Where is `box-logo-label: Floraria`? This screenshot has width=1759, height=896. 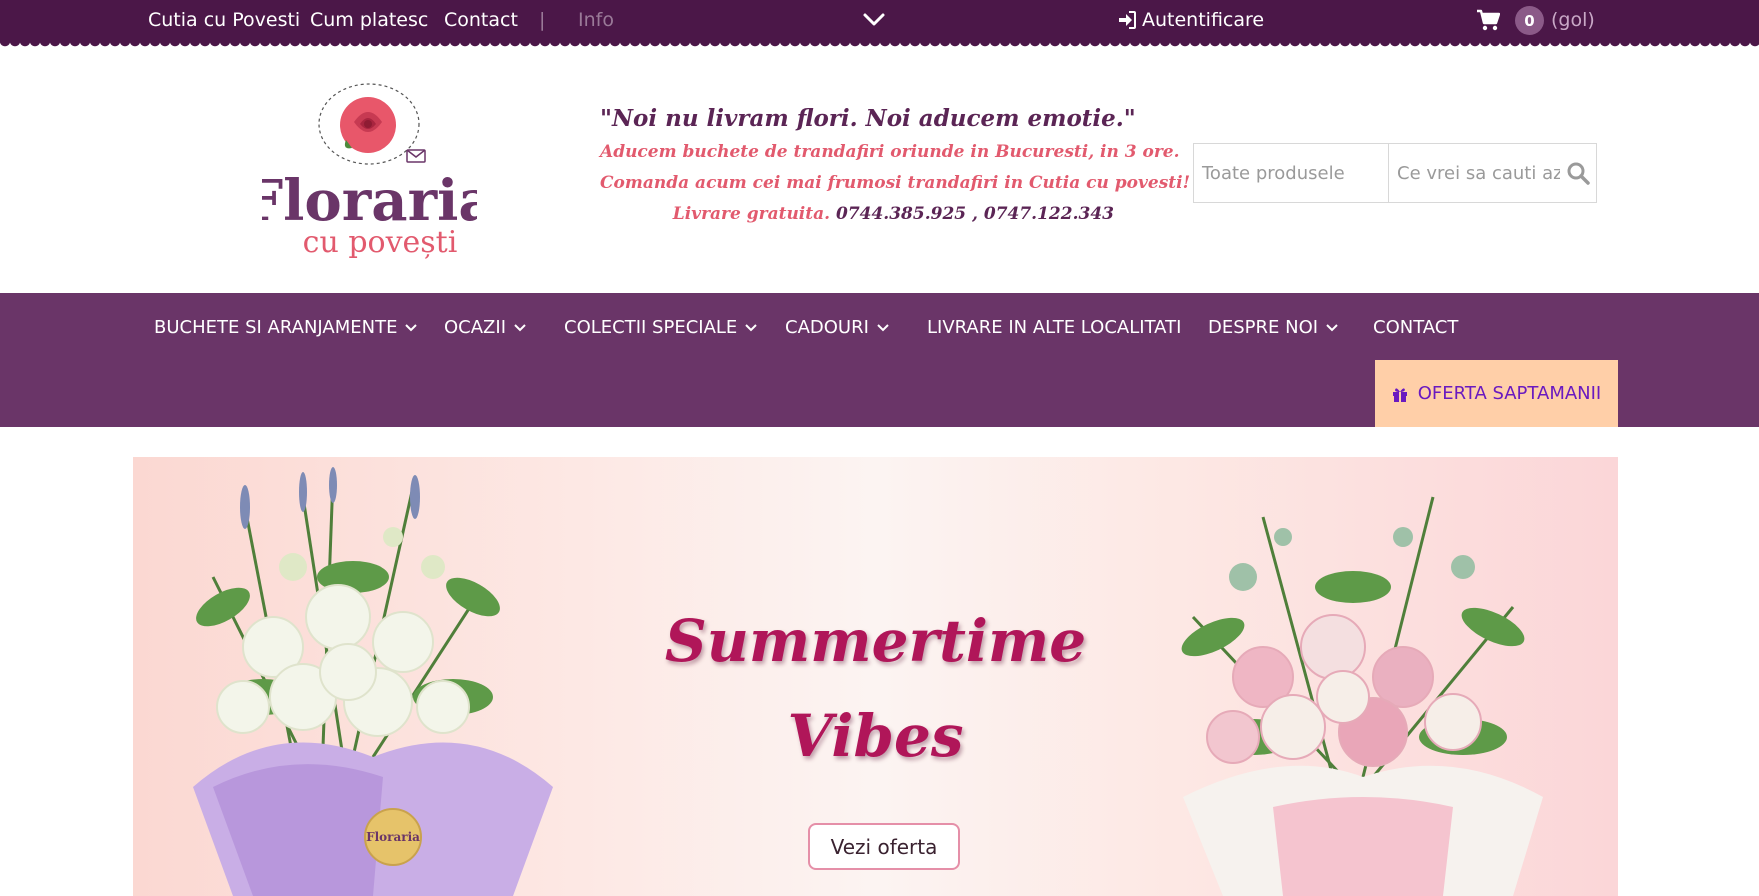 box-logo-label: Floraria is located at coordinates (393, 837).